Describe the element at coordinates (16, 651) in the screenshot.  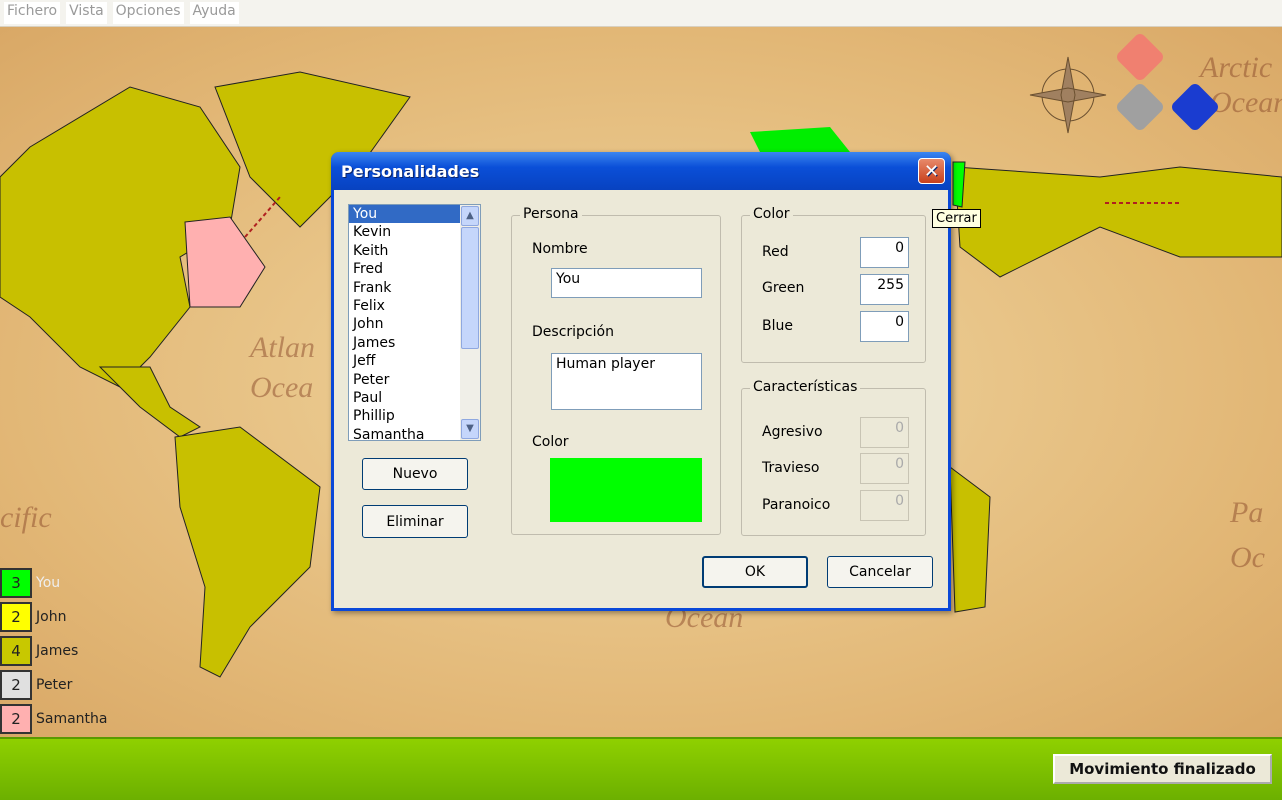
I see `player-count: 4` at that location.